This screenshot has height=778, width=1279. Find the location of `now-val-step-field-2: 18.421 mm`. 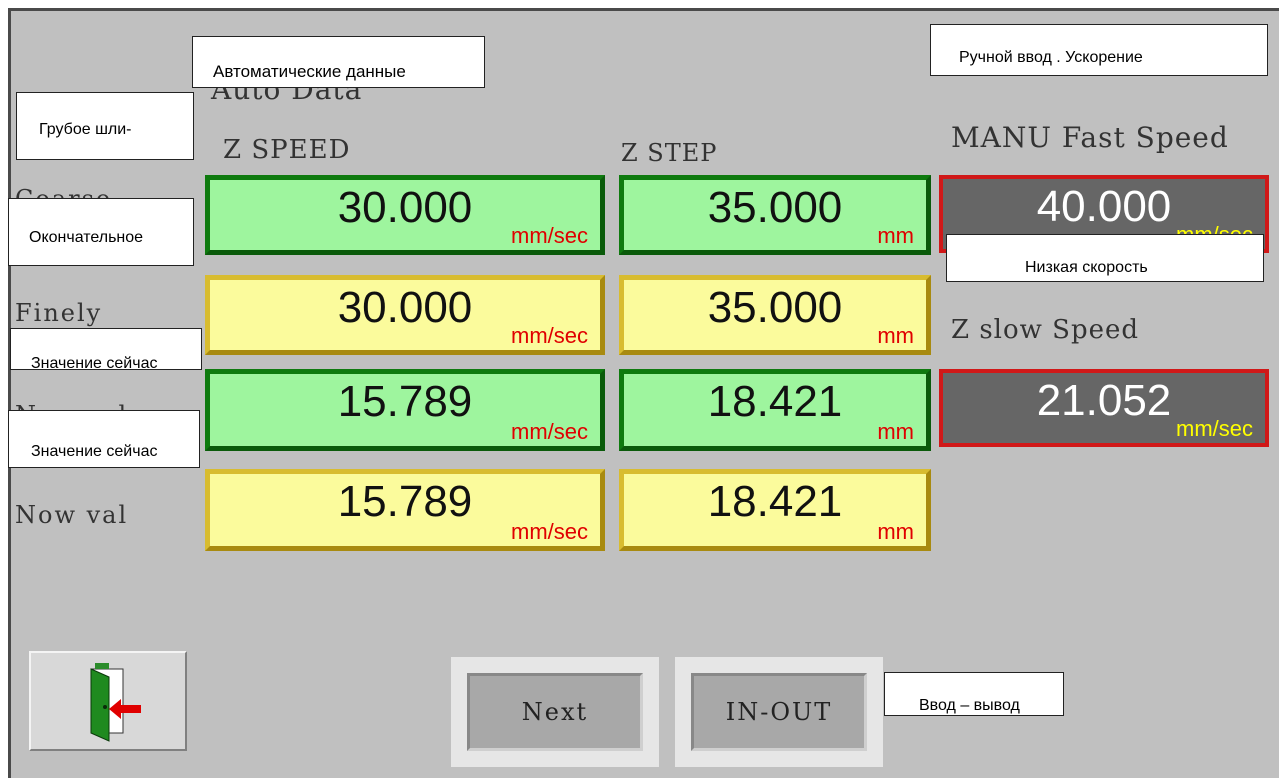

now-val-step-field-2: 18.421 mm is located at coordinates (775, 510).